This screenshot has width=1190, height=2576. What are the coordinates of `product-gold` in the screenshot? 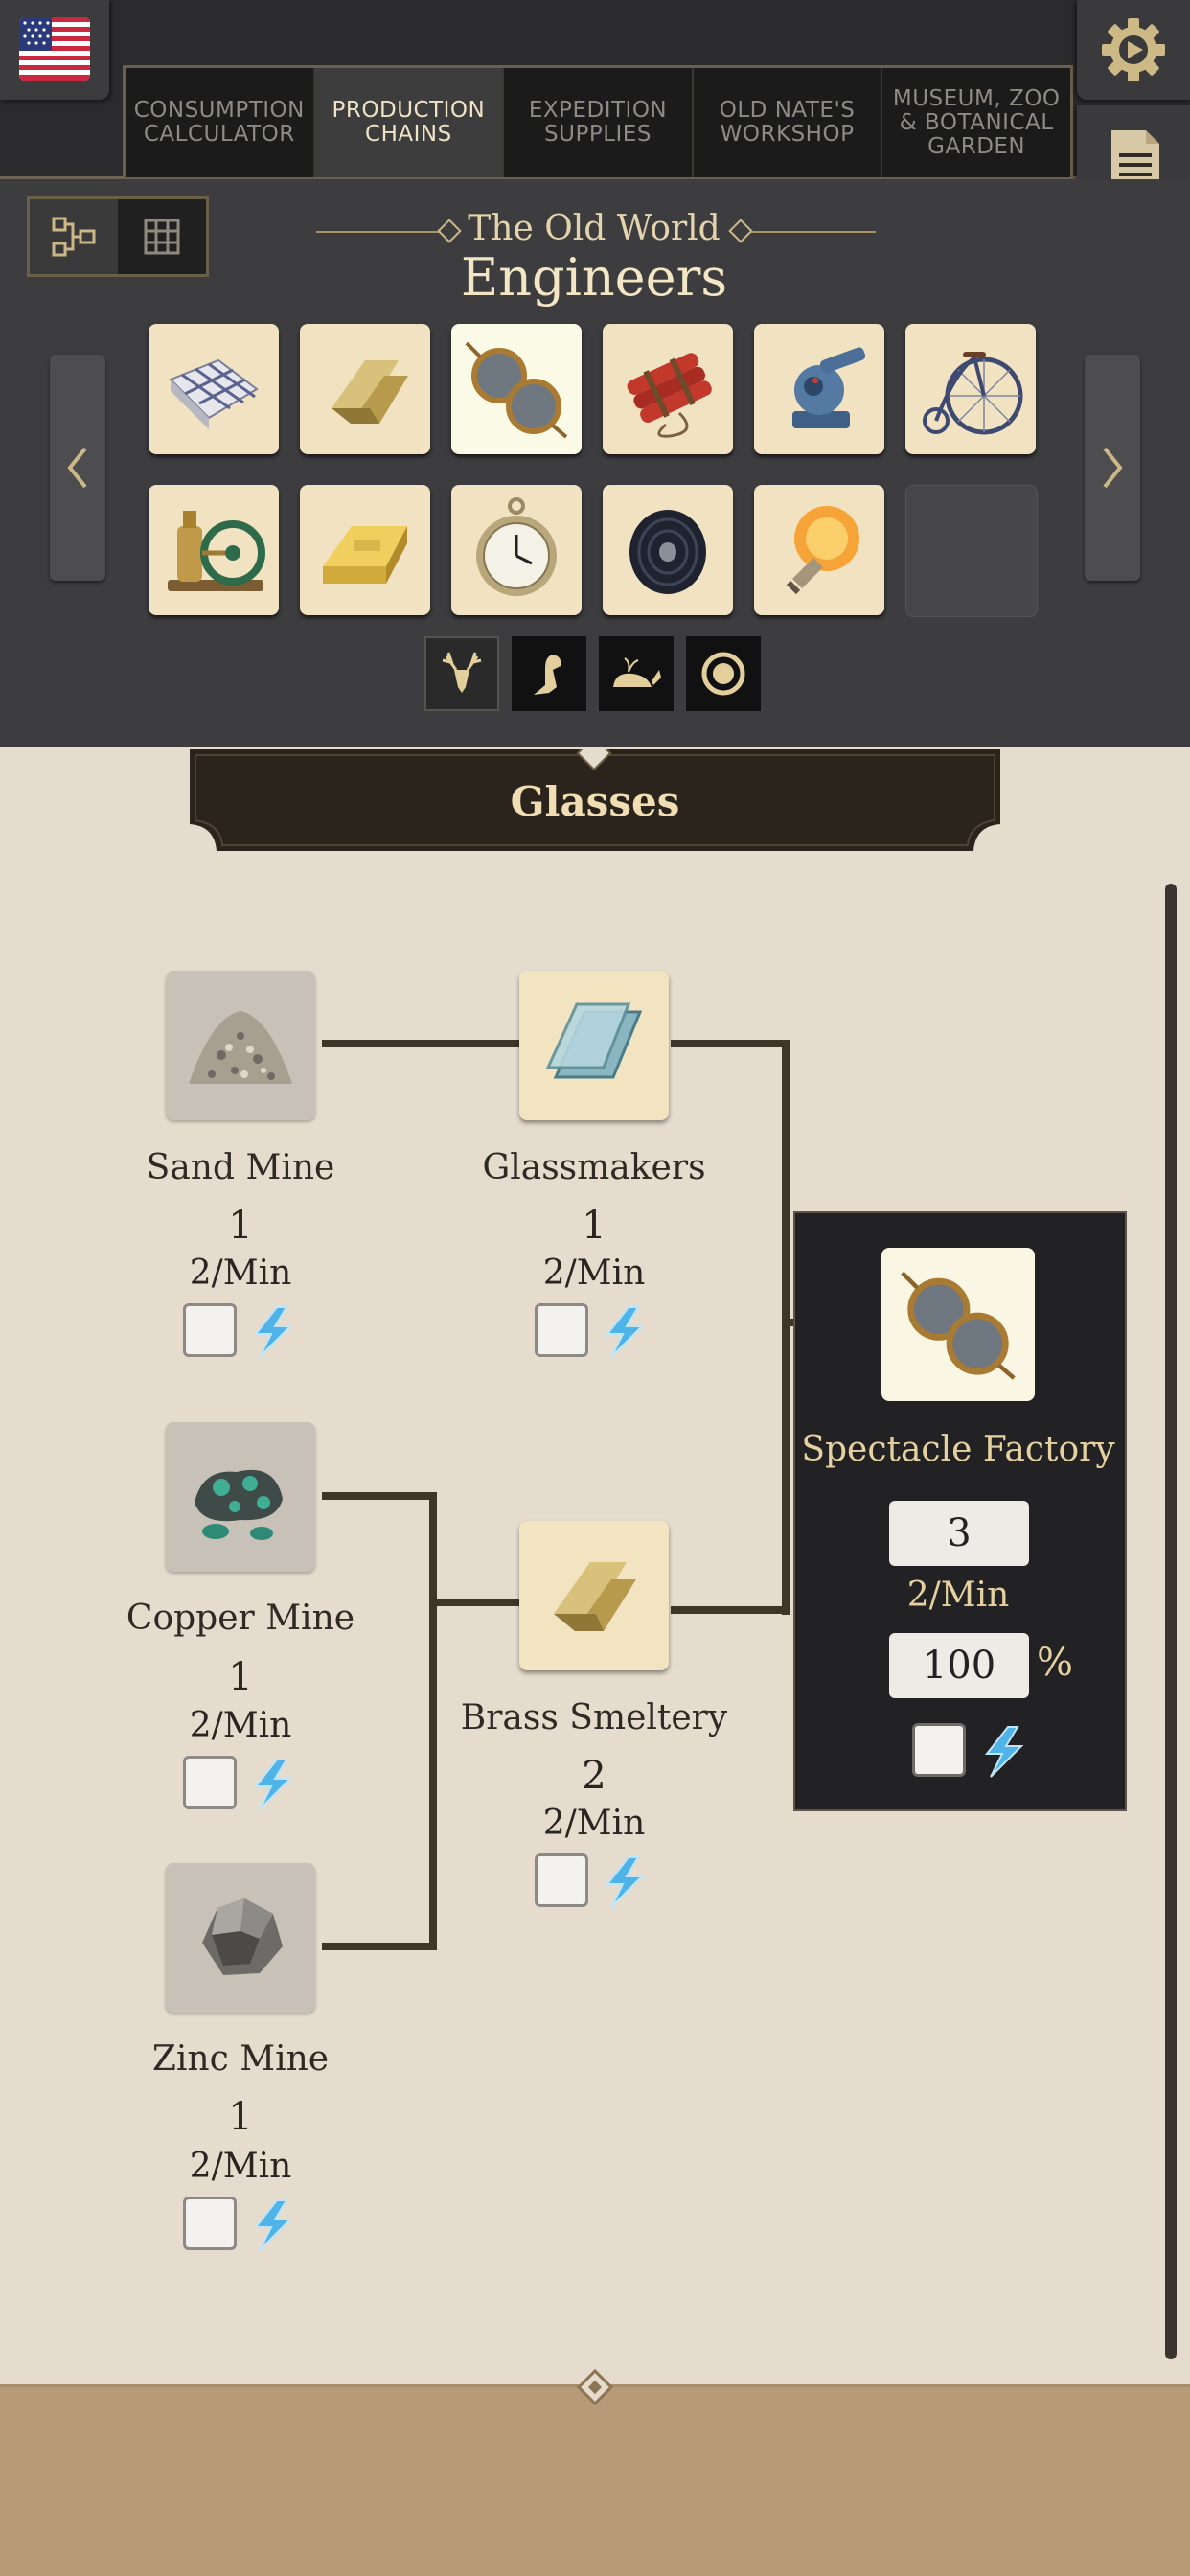 It's located at (365, 550).